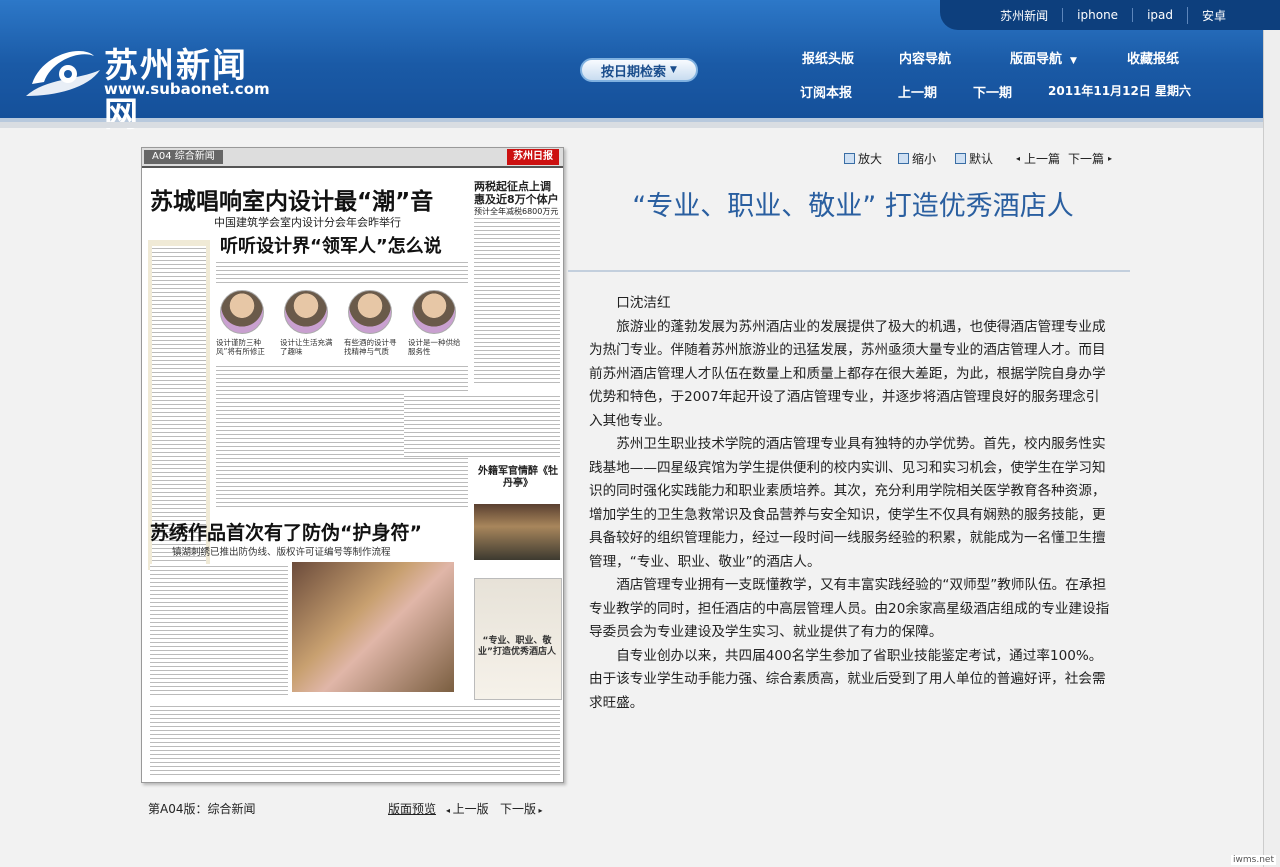 The height and width of the screenshot is (867, 1280). Describe the element at coordinates (634, 72) in the screenshot. I see `date-search-label: 按日期检索` at that location.